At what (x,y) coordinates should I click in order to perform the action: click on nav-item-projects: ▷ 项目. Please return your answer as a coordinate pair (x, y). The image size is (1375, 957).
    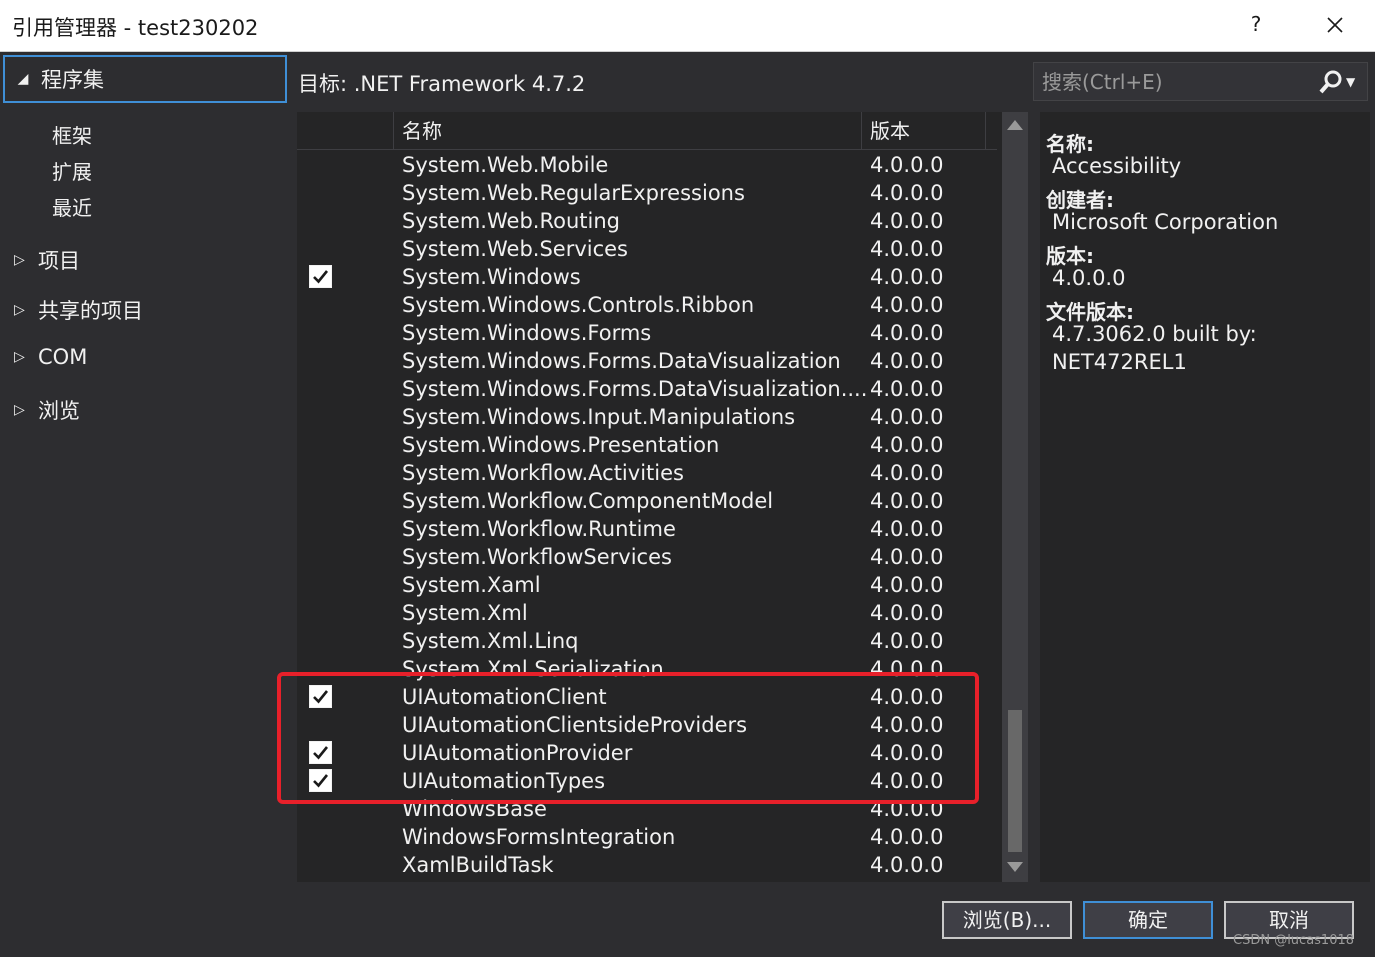
    Looking at the image, I should click on (47, 260).